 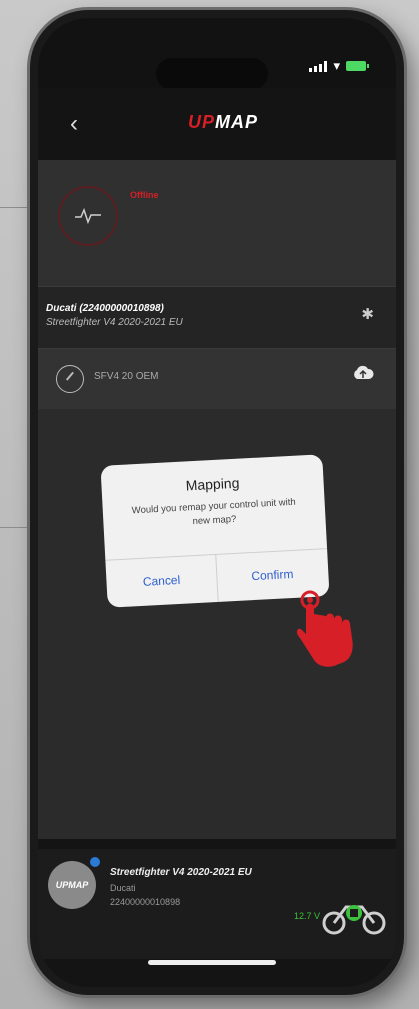 I want to click on cancel-button: Cancel, so click(x=161, y=581).